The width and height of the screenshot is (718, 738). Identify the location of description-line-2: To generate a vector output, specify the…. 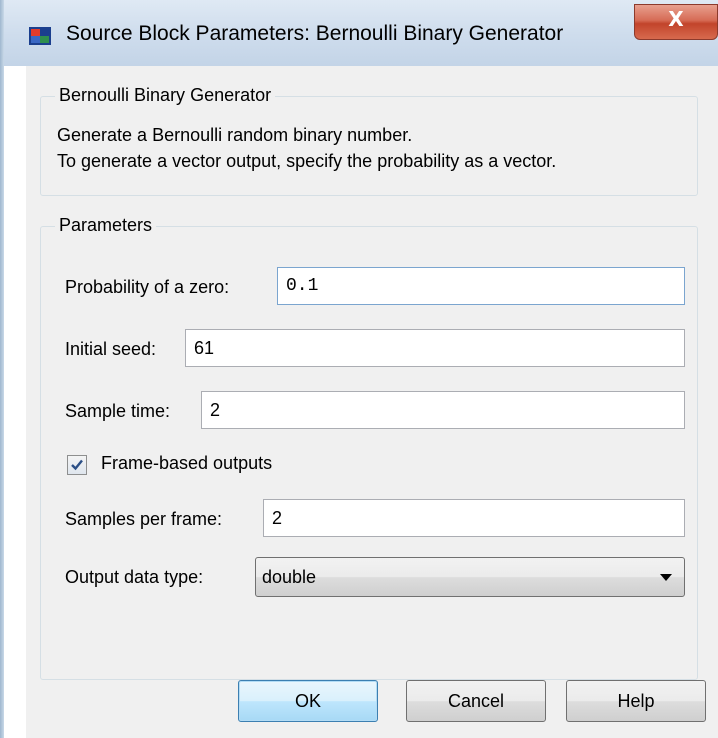
(307, 161).